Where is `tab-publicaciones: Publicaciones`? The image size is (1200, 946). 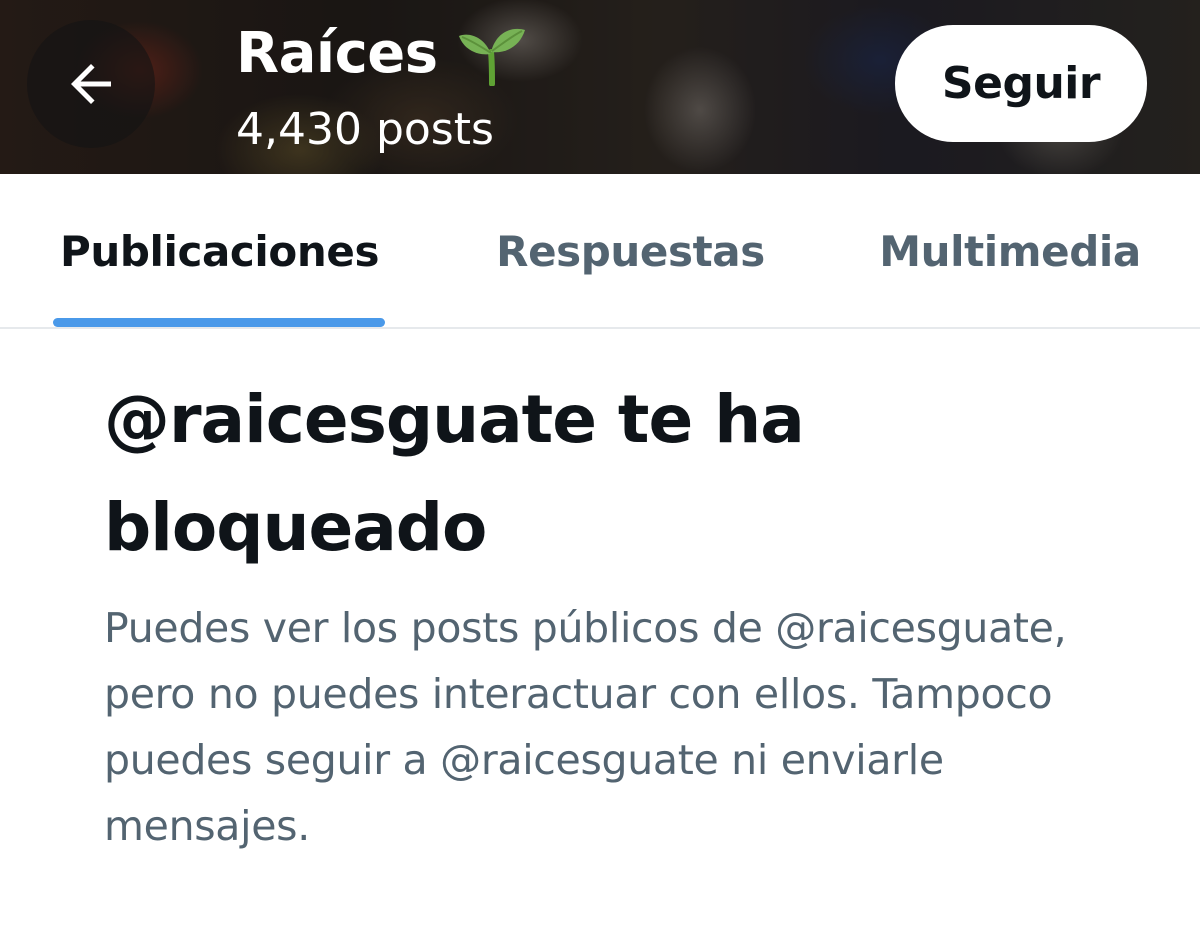 tab-publicaciones: Publicaciones is located at coordinates (219, 251).